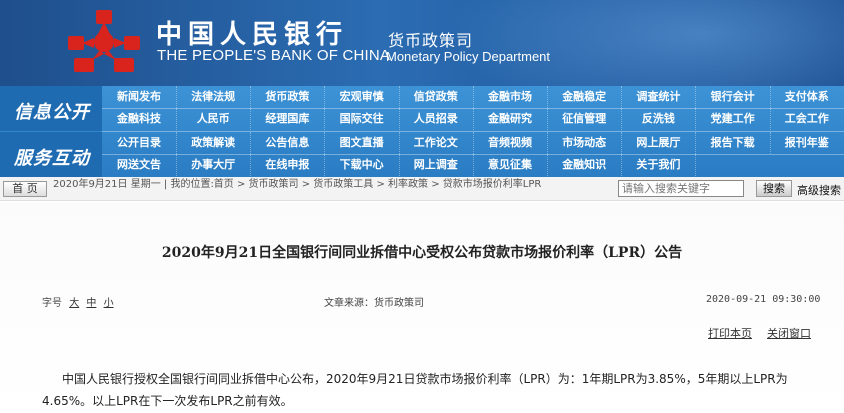  Describe the element at coordinates (139, 165) in the screenshot. I see `nav-item: 网送文告` at that location.